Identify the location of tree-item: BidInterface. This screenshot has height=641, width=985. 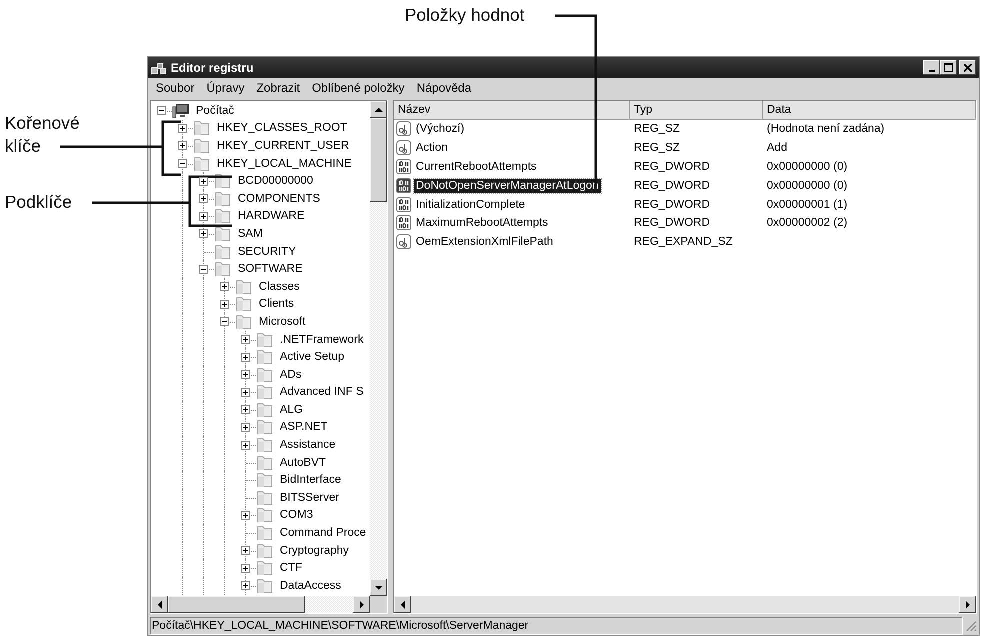
(311, 480).